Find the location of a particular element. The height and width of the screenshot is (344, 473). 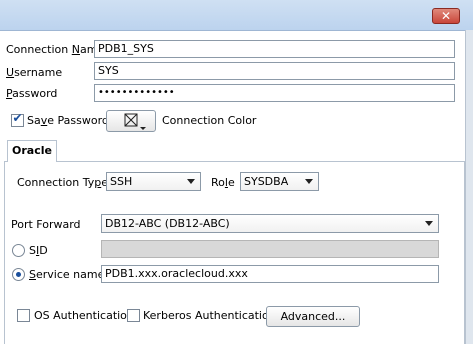

color-swatch-icon is located at coordinates (135, 121).